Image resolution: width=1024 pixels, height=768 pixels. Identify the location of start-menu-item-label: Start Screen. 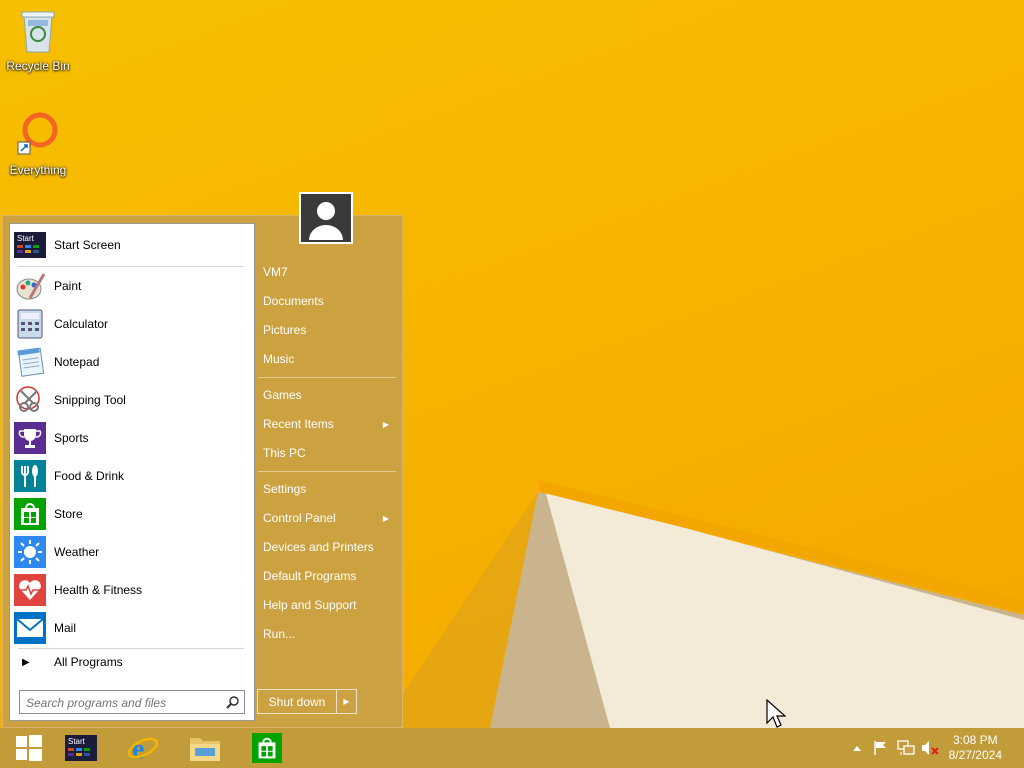
(87, 245).